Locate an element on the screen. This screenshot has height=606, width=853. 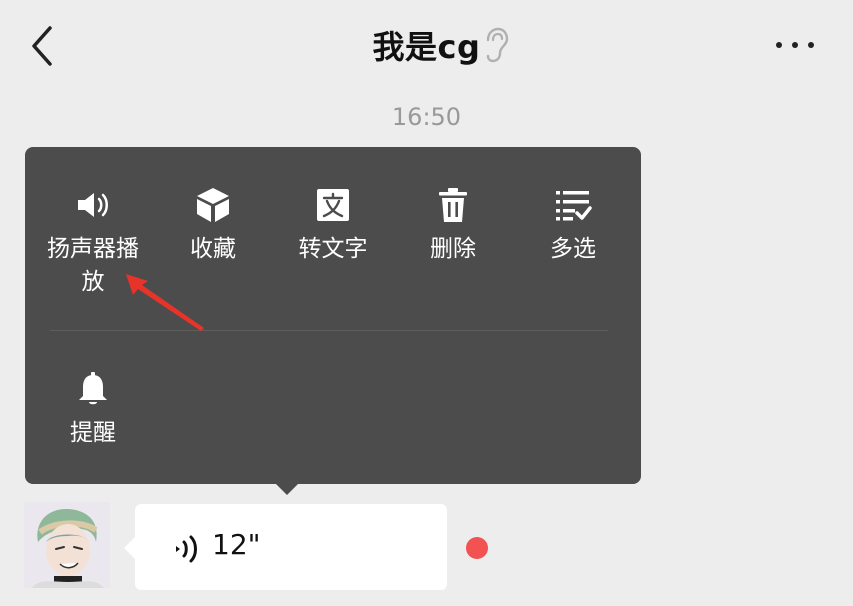
text-convert-icon is located at coordinates (333, 205).